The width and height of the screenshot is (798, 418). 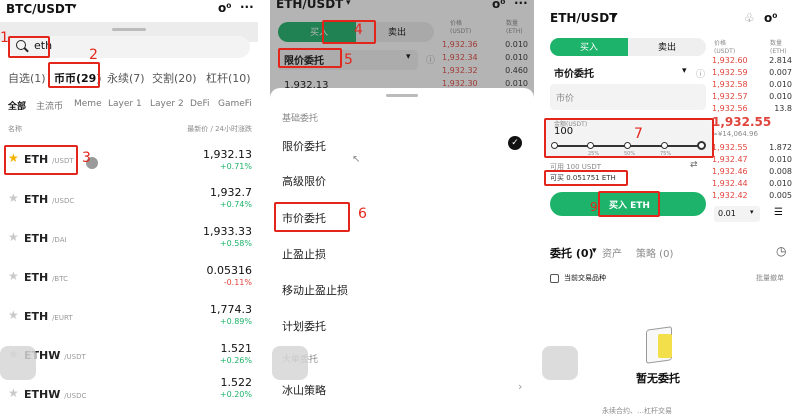 I want to click on bid-price: 1,932.55, so click(x=730, y=147).